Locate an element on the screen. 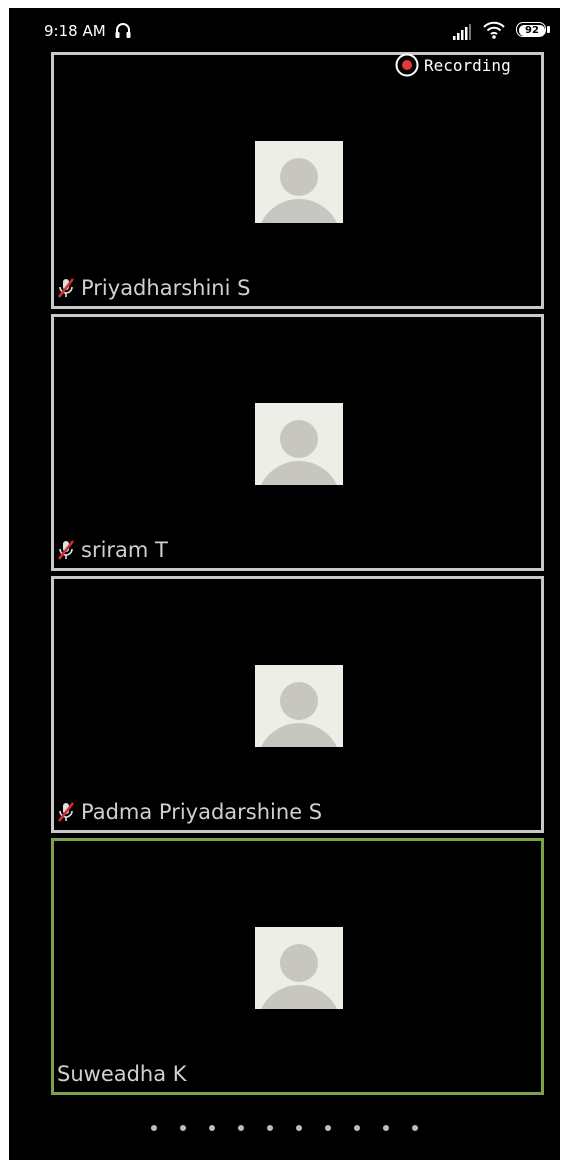 The height and width of the screenshot is (1165, 569). battery-icon: 92 is located at coordinates (533, 29).